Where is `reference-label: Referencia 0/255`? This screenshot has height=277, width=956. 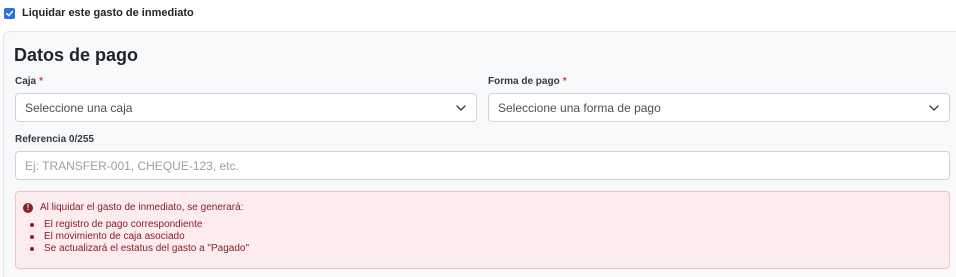 reference-label: Referencia 0/255 is located at coordinates (54, 139).